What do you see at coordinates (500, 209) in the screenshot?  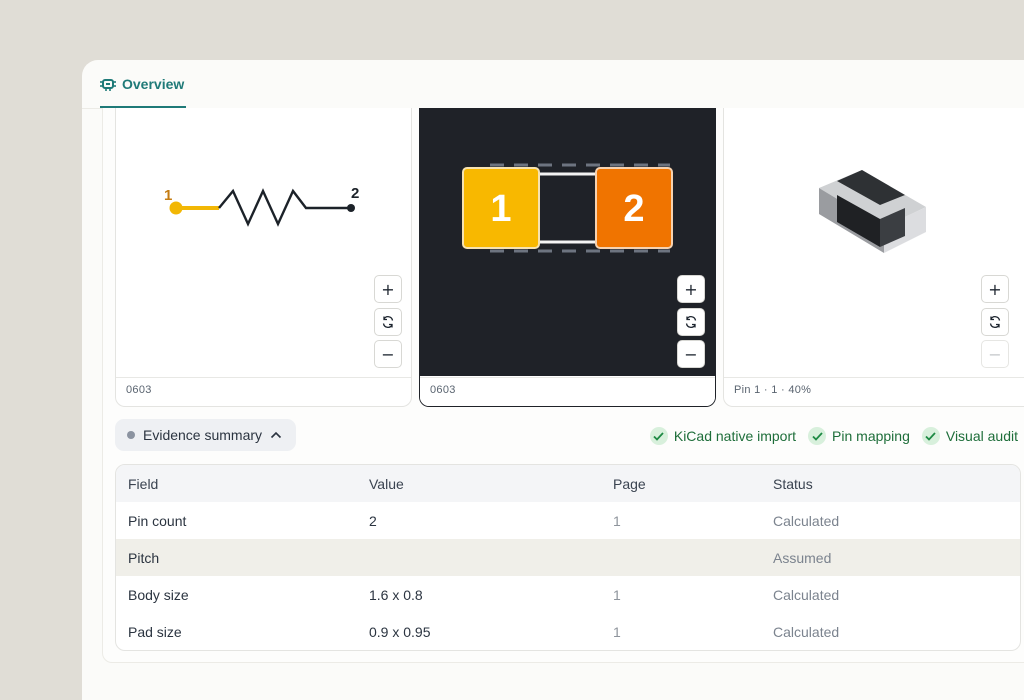 I see `pad-1-label: 1` at bounding box center [500, 209].